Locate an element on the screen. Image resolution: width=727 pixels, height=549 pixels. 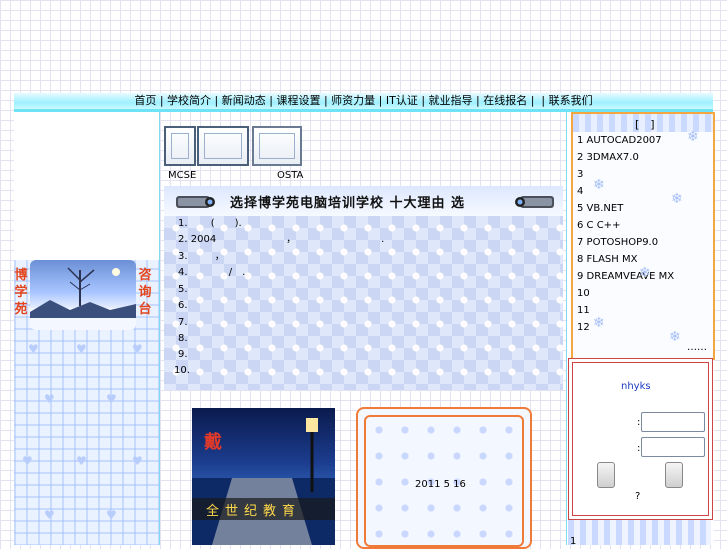
reason-number: 9. is located at coordinates (183, 354).